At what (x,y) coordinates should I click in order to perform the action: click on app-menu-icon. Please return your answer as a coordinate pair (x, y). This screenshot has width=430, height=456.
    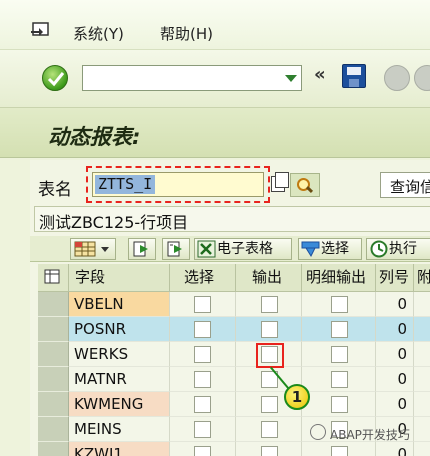
    Looking at the image, I should click on (41, 31).